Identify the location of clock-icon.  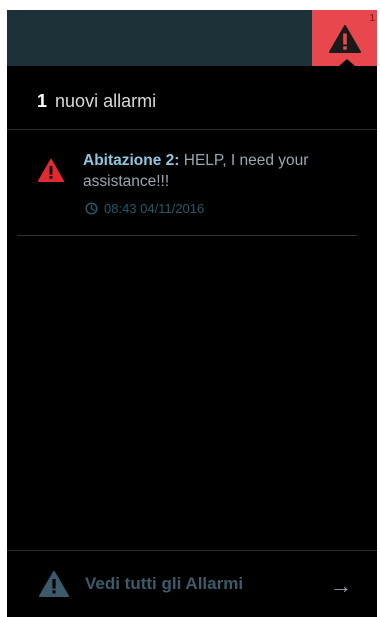
(91, 208).